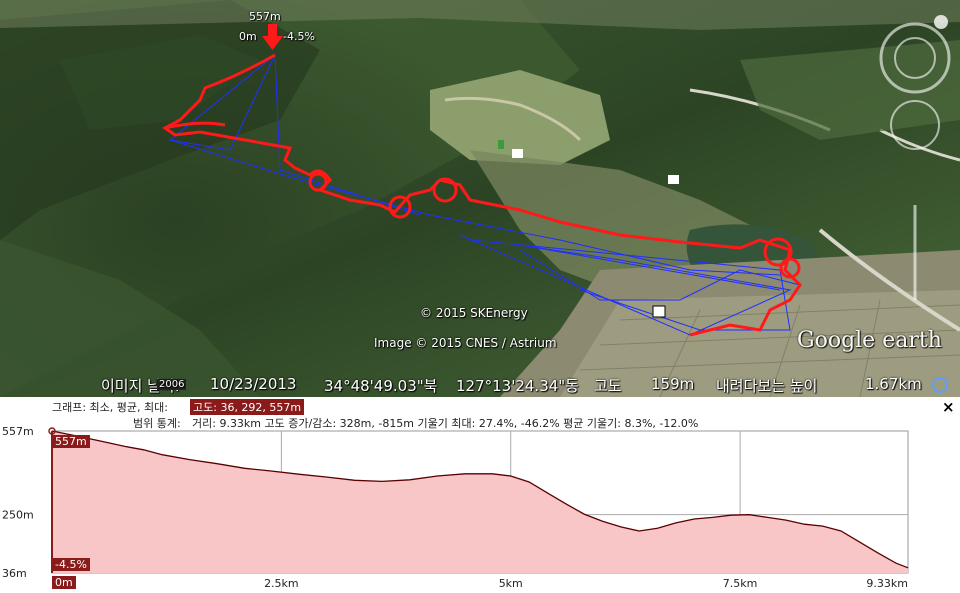 This screenshot has height=593, width=960. What do you see at coordinates (893, 384) in the screenshot?
I see `eye-alt-value: 1.67km` at bounding box center [893, 384].